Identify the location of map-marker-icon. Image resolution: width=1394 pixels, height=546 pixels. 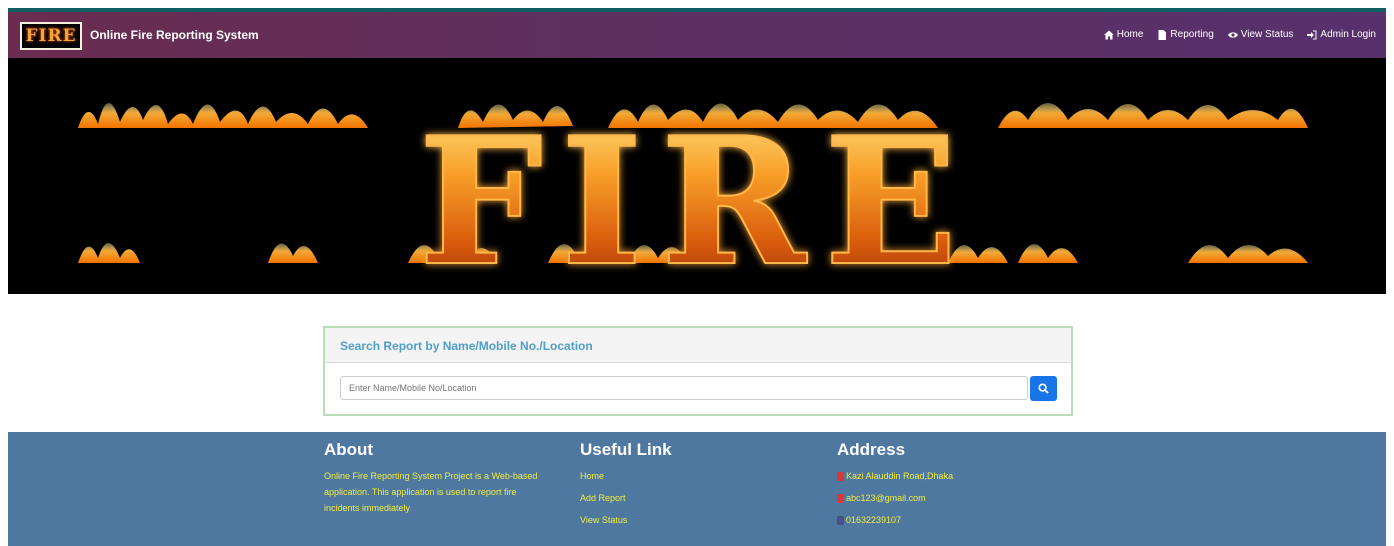
(840, 476).